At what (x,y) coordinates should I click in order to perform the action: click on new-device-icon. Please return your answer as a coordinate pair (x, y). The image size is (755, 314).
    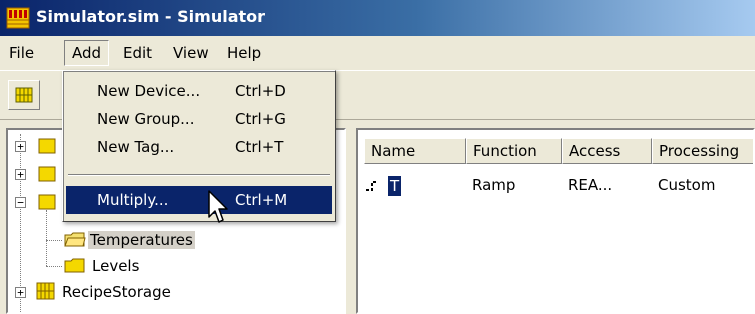
    Looking at the image, I should click on (24, 95).